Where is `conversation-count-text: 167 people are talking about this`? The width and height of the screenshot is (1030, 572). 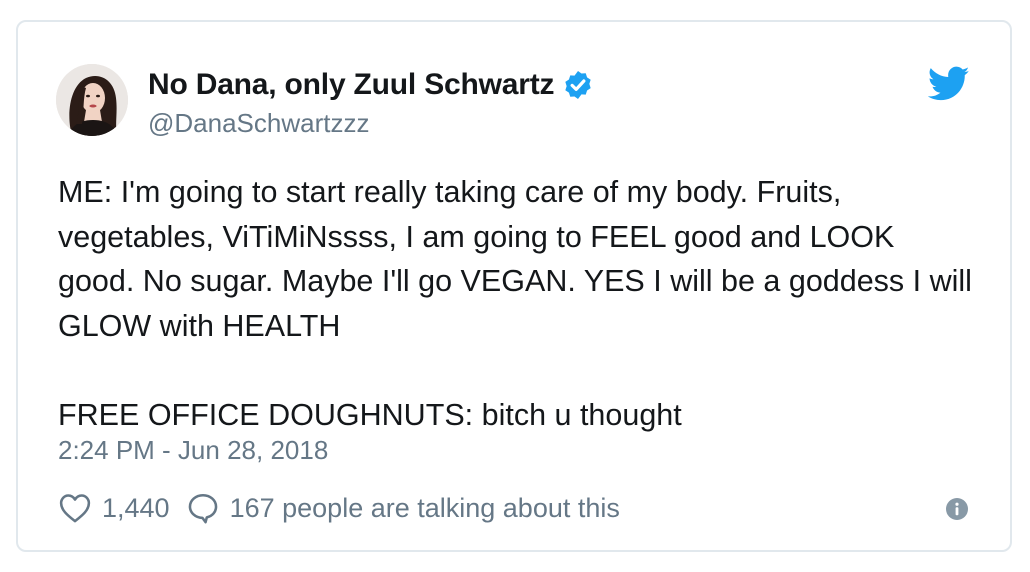 conversation-count-text: 167 people are talking about this is located at coordinates (424, 507).